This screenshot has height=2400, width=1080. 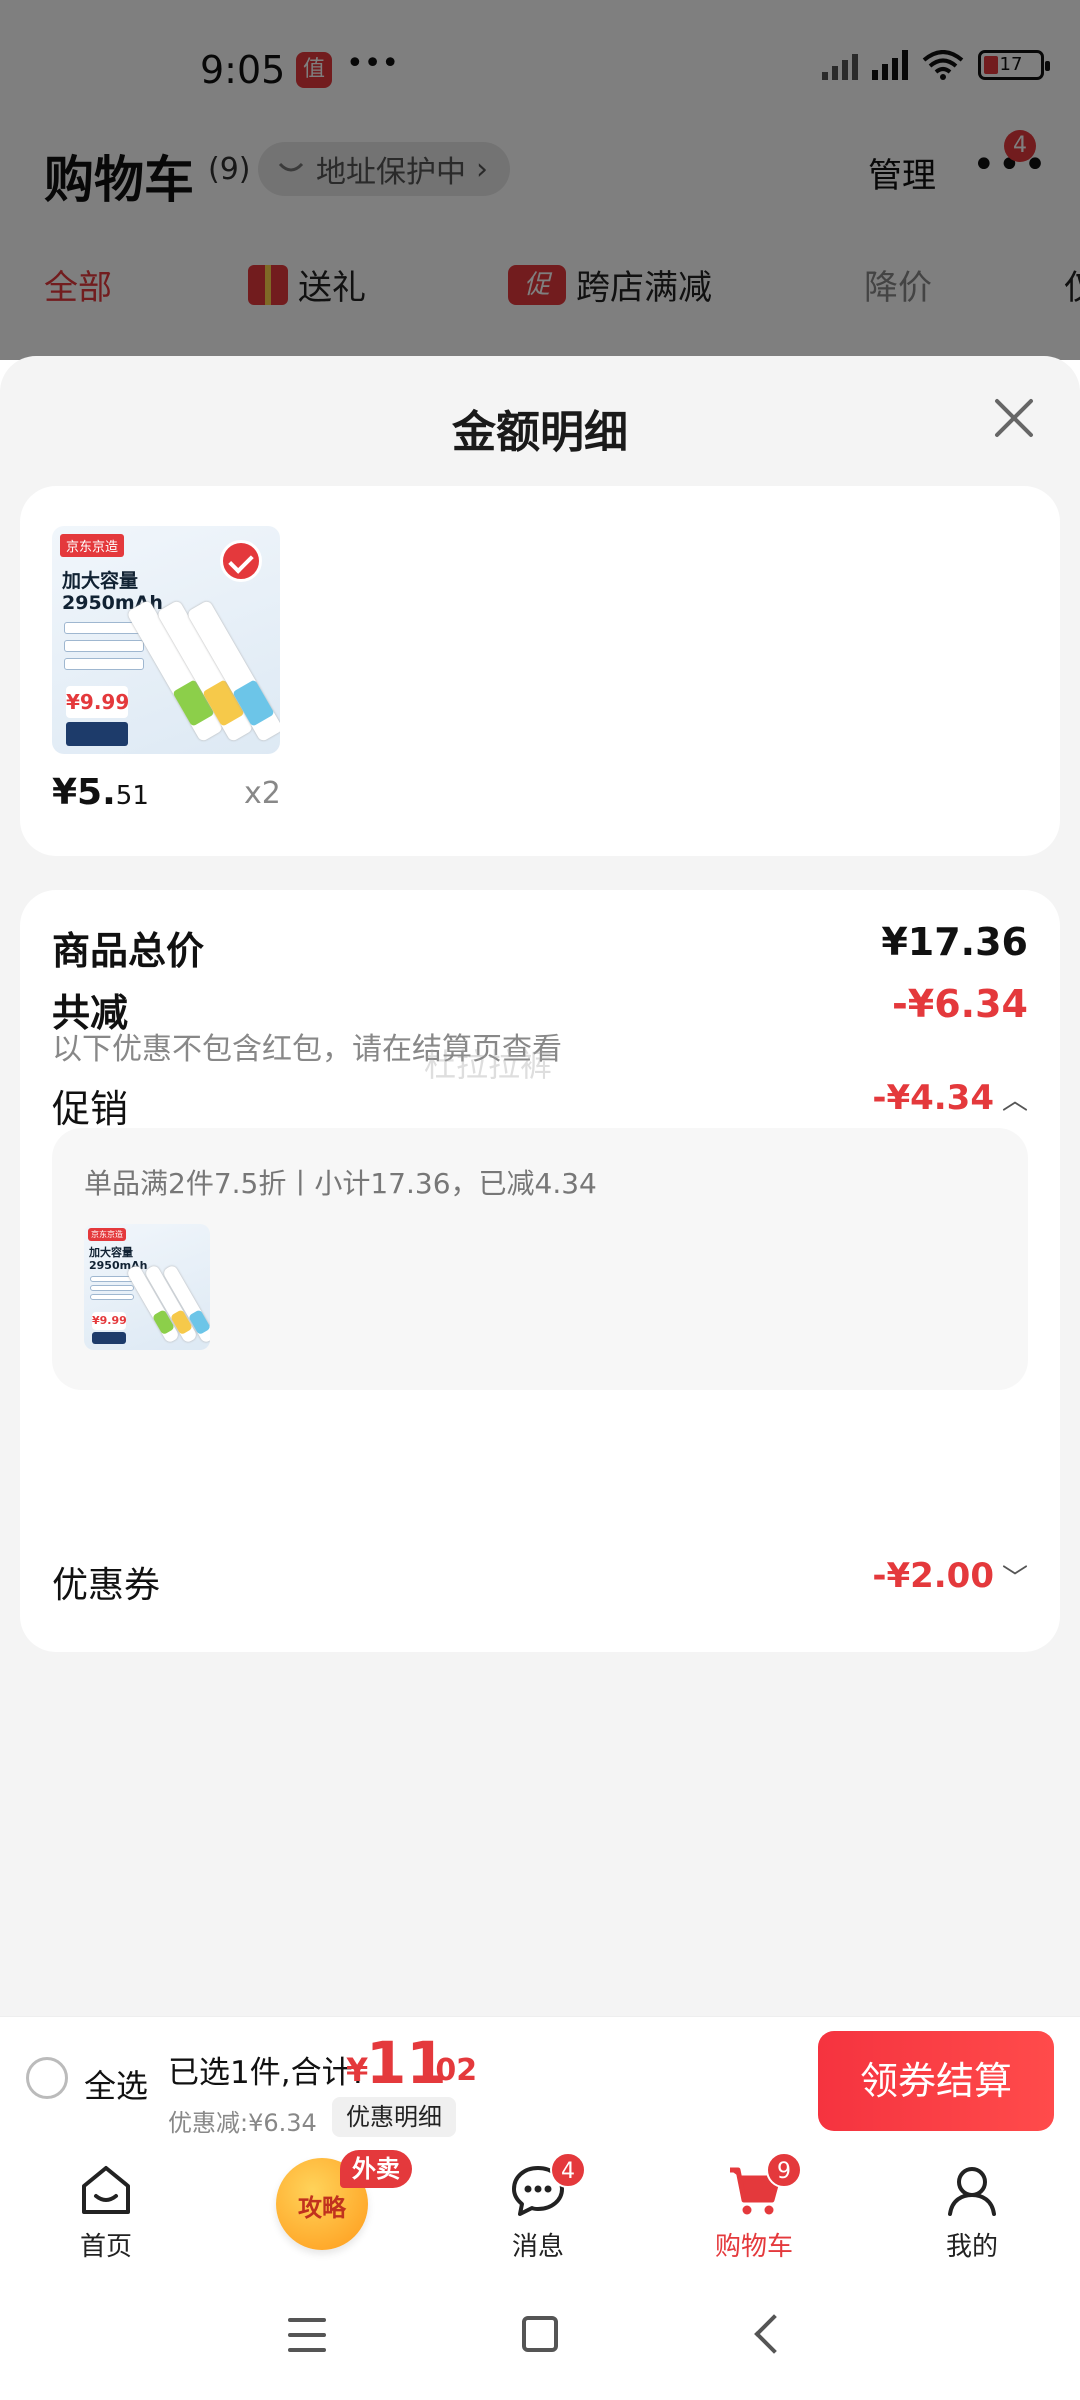 What do you see at coordinates (262, 793) in the screenshot?
I see `product-quantity: x2` at bounding box center [262, 793].